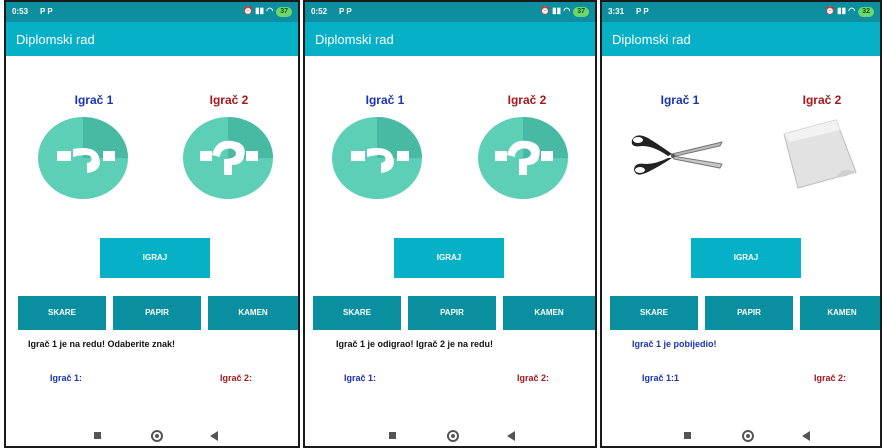 This screenshot has width=884, height=448. What do you see at coordinates (20, 11) in the screenshot?
I see `status-time: 0:53` at bounding box center [20, 11].